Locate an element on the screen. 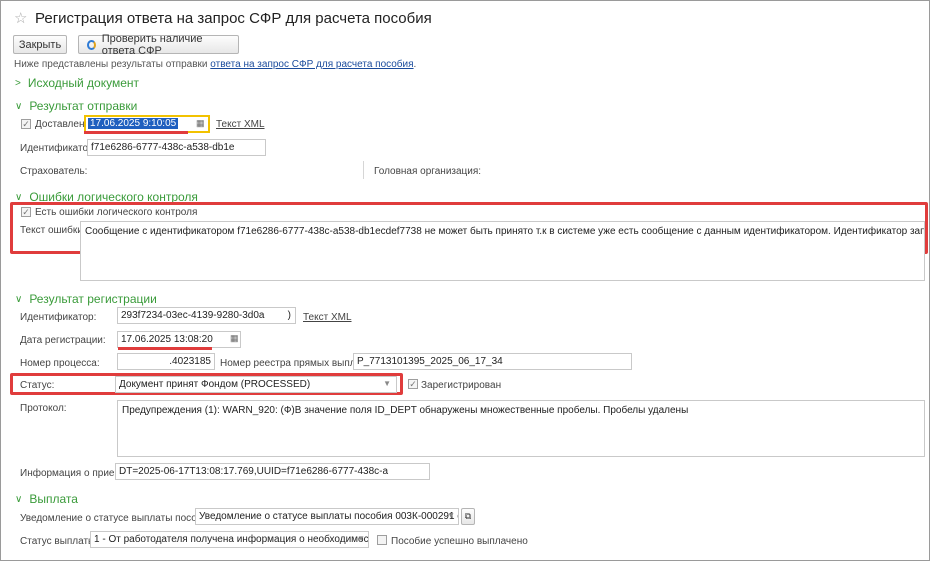 The image size is (932, 563). info-text: Ниже представлены результаты отправки is located at coordinates (112, 64).